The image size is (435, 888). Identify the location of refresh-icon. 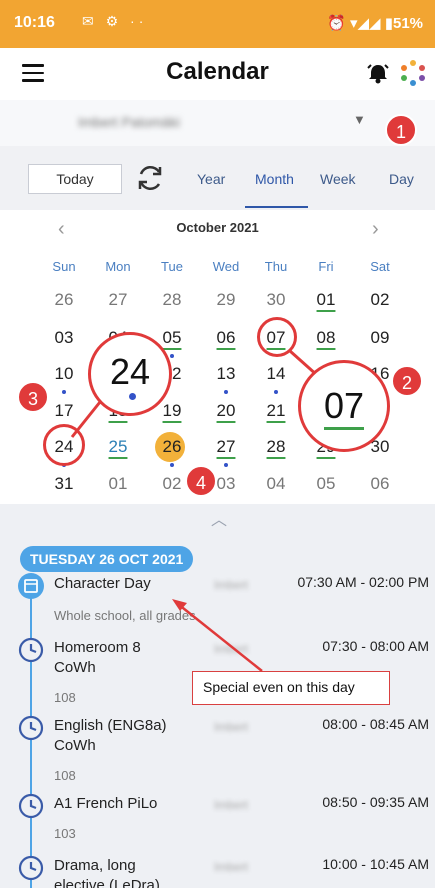
(150, 178).